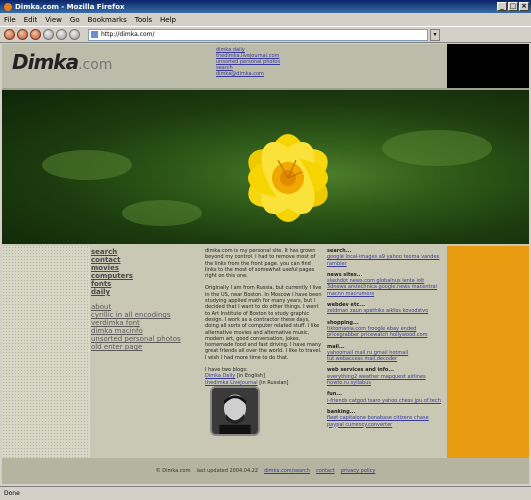  What do you see at coordinates (235, 411) in the screenshot?
I see `avatar` at bounding box center [235, 411].